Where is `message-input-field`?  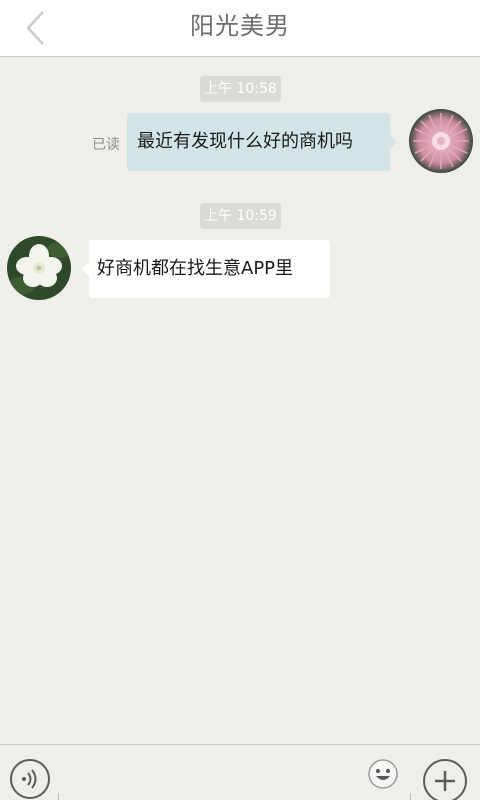
message-input-field is located at coordinates (234, 776).